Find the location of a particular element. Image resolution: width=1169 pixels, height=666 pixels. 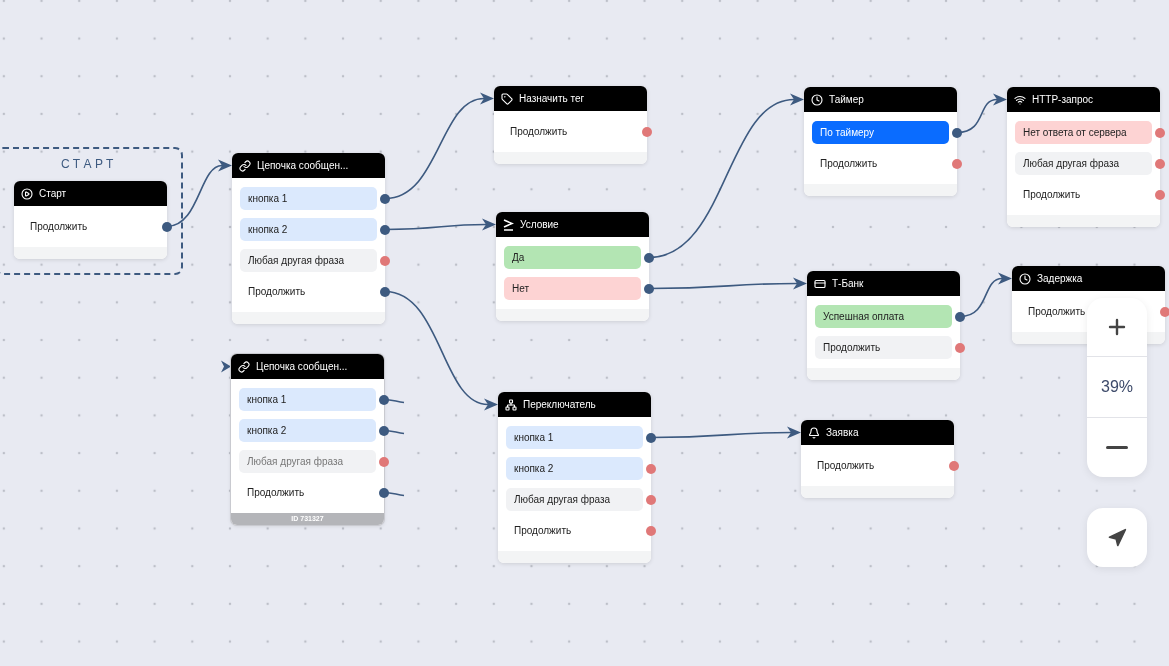

node-card: Старт Продолжить is located at coordinates (90, 220).